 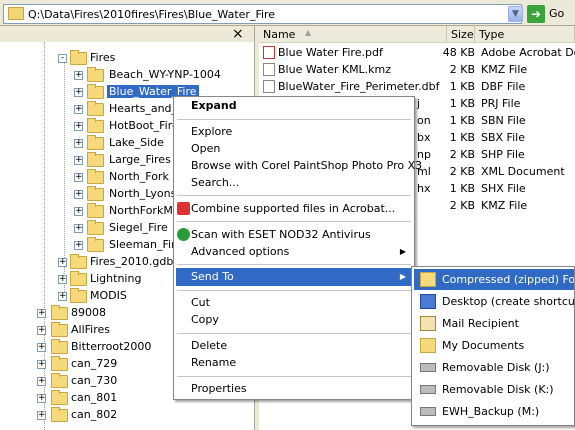 What do you see at coordinates (353, 34) in the screenshot?
I see `column-header-name: Name ▲` at bounding box center [353, 34].